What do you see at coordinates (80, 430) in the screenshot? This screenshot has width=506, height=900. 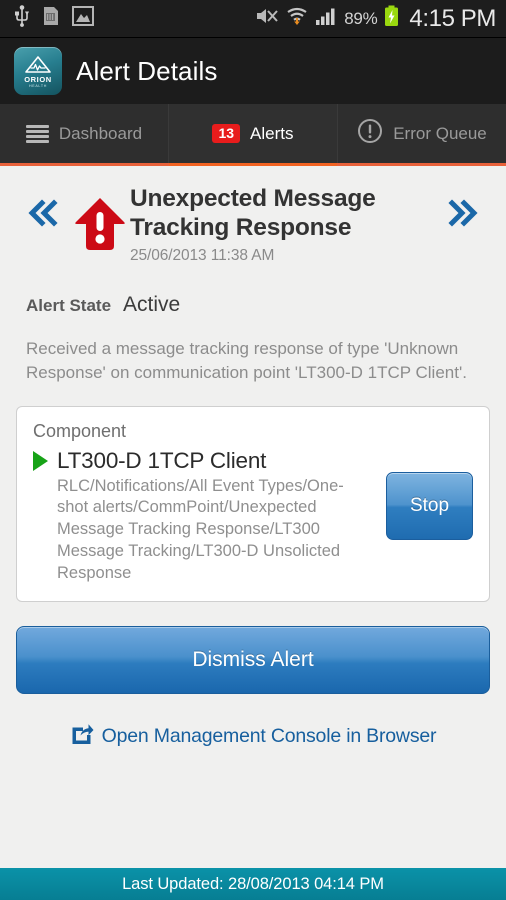 I see `component-card-label: Component` at bounding box center [80, 430].